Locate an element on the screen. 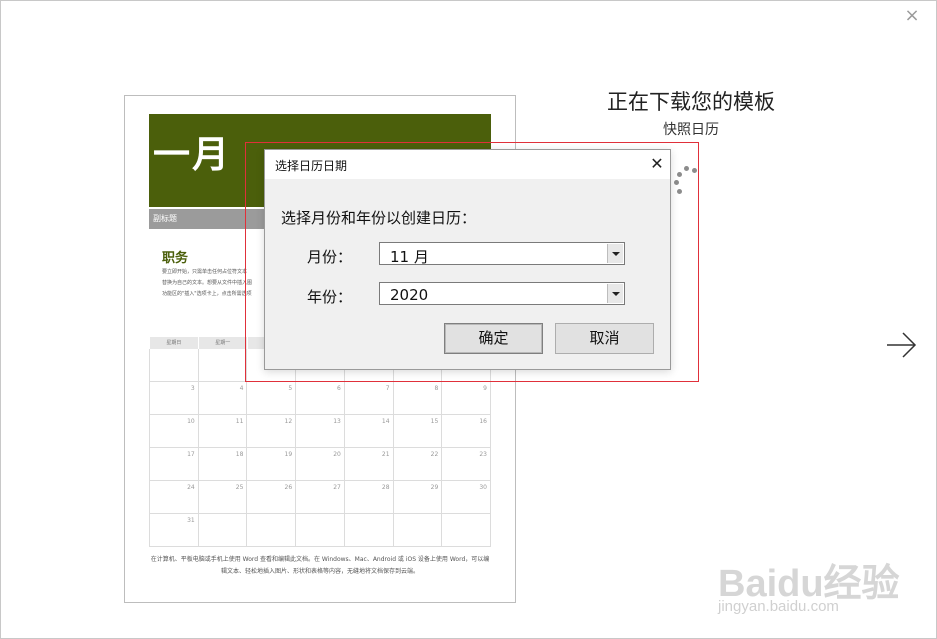 The width and height of the screenshot is (937, 639). day-cell: 14 is located at coordinates (369, 431).